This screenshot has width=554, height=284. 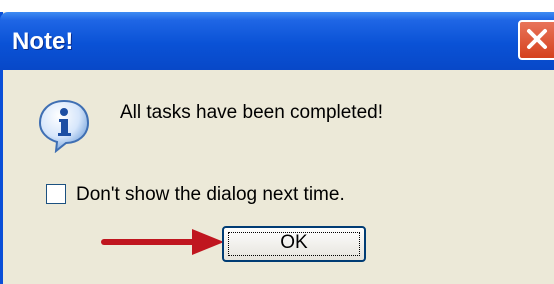 What do you see at coordinates (162, 242) in the screenshot?
I see `red-arrow-icon` at bounding box center [162, 242].